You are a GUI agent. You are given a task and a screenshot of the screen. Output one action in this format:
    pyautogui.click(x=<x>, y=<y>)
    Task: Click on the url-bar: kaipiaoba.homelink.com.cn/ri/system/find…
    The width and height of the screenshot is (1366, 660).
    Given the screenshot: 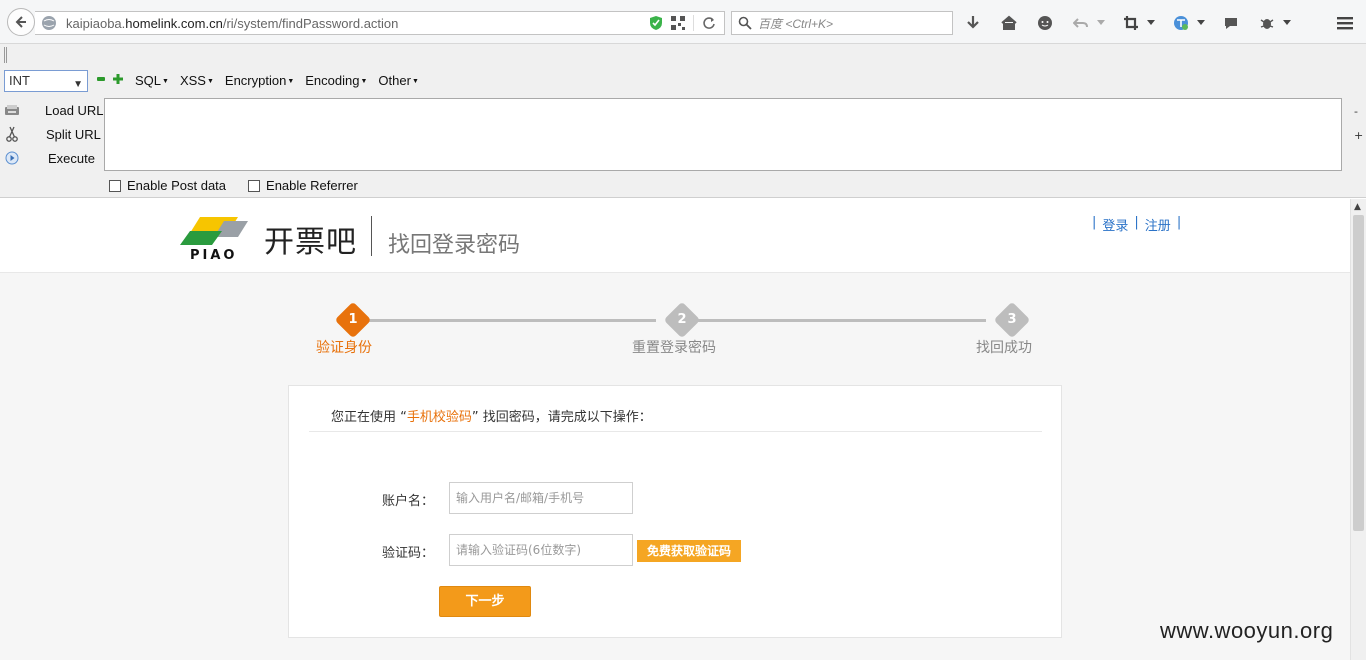 What is the action you would take?
    pyautogui.click(x=380, y=23)
    